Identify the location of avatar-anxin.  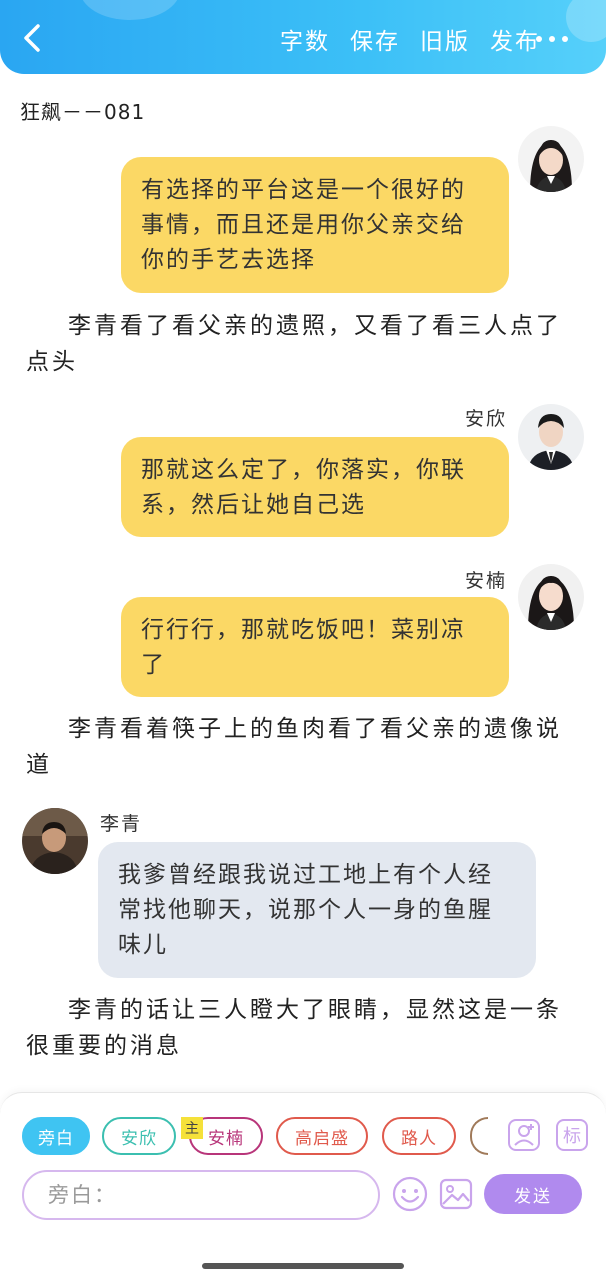
(551, 437).